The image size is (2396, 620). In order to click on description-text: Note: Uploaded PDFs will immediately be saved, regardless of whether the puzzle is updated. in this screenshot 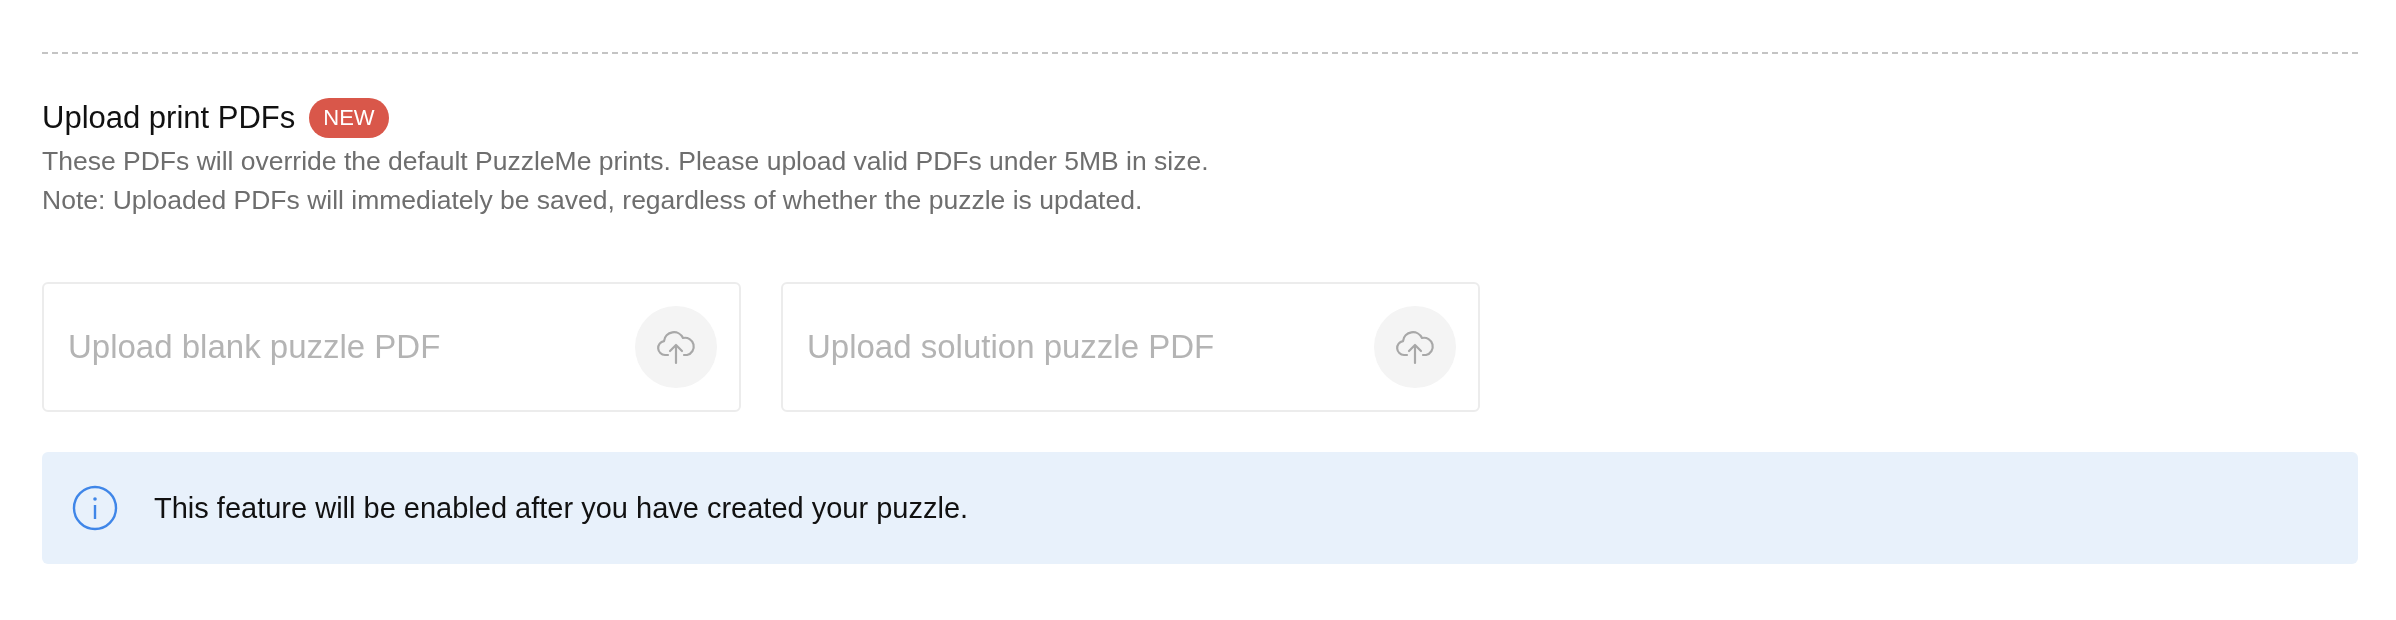, I will do `click(593, 200)`.